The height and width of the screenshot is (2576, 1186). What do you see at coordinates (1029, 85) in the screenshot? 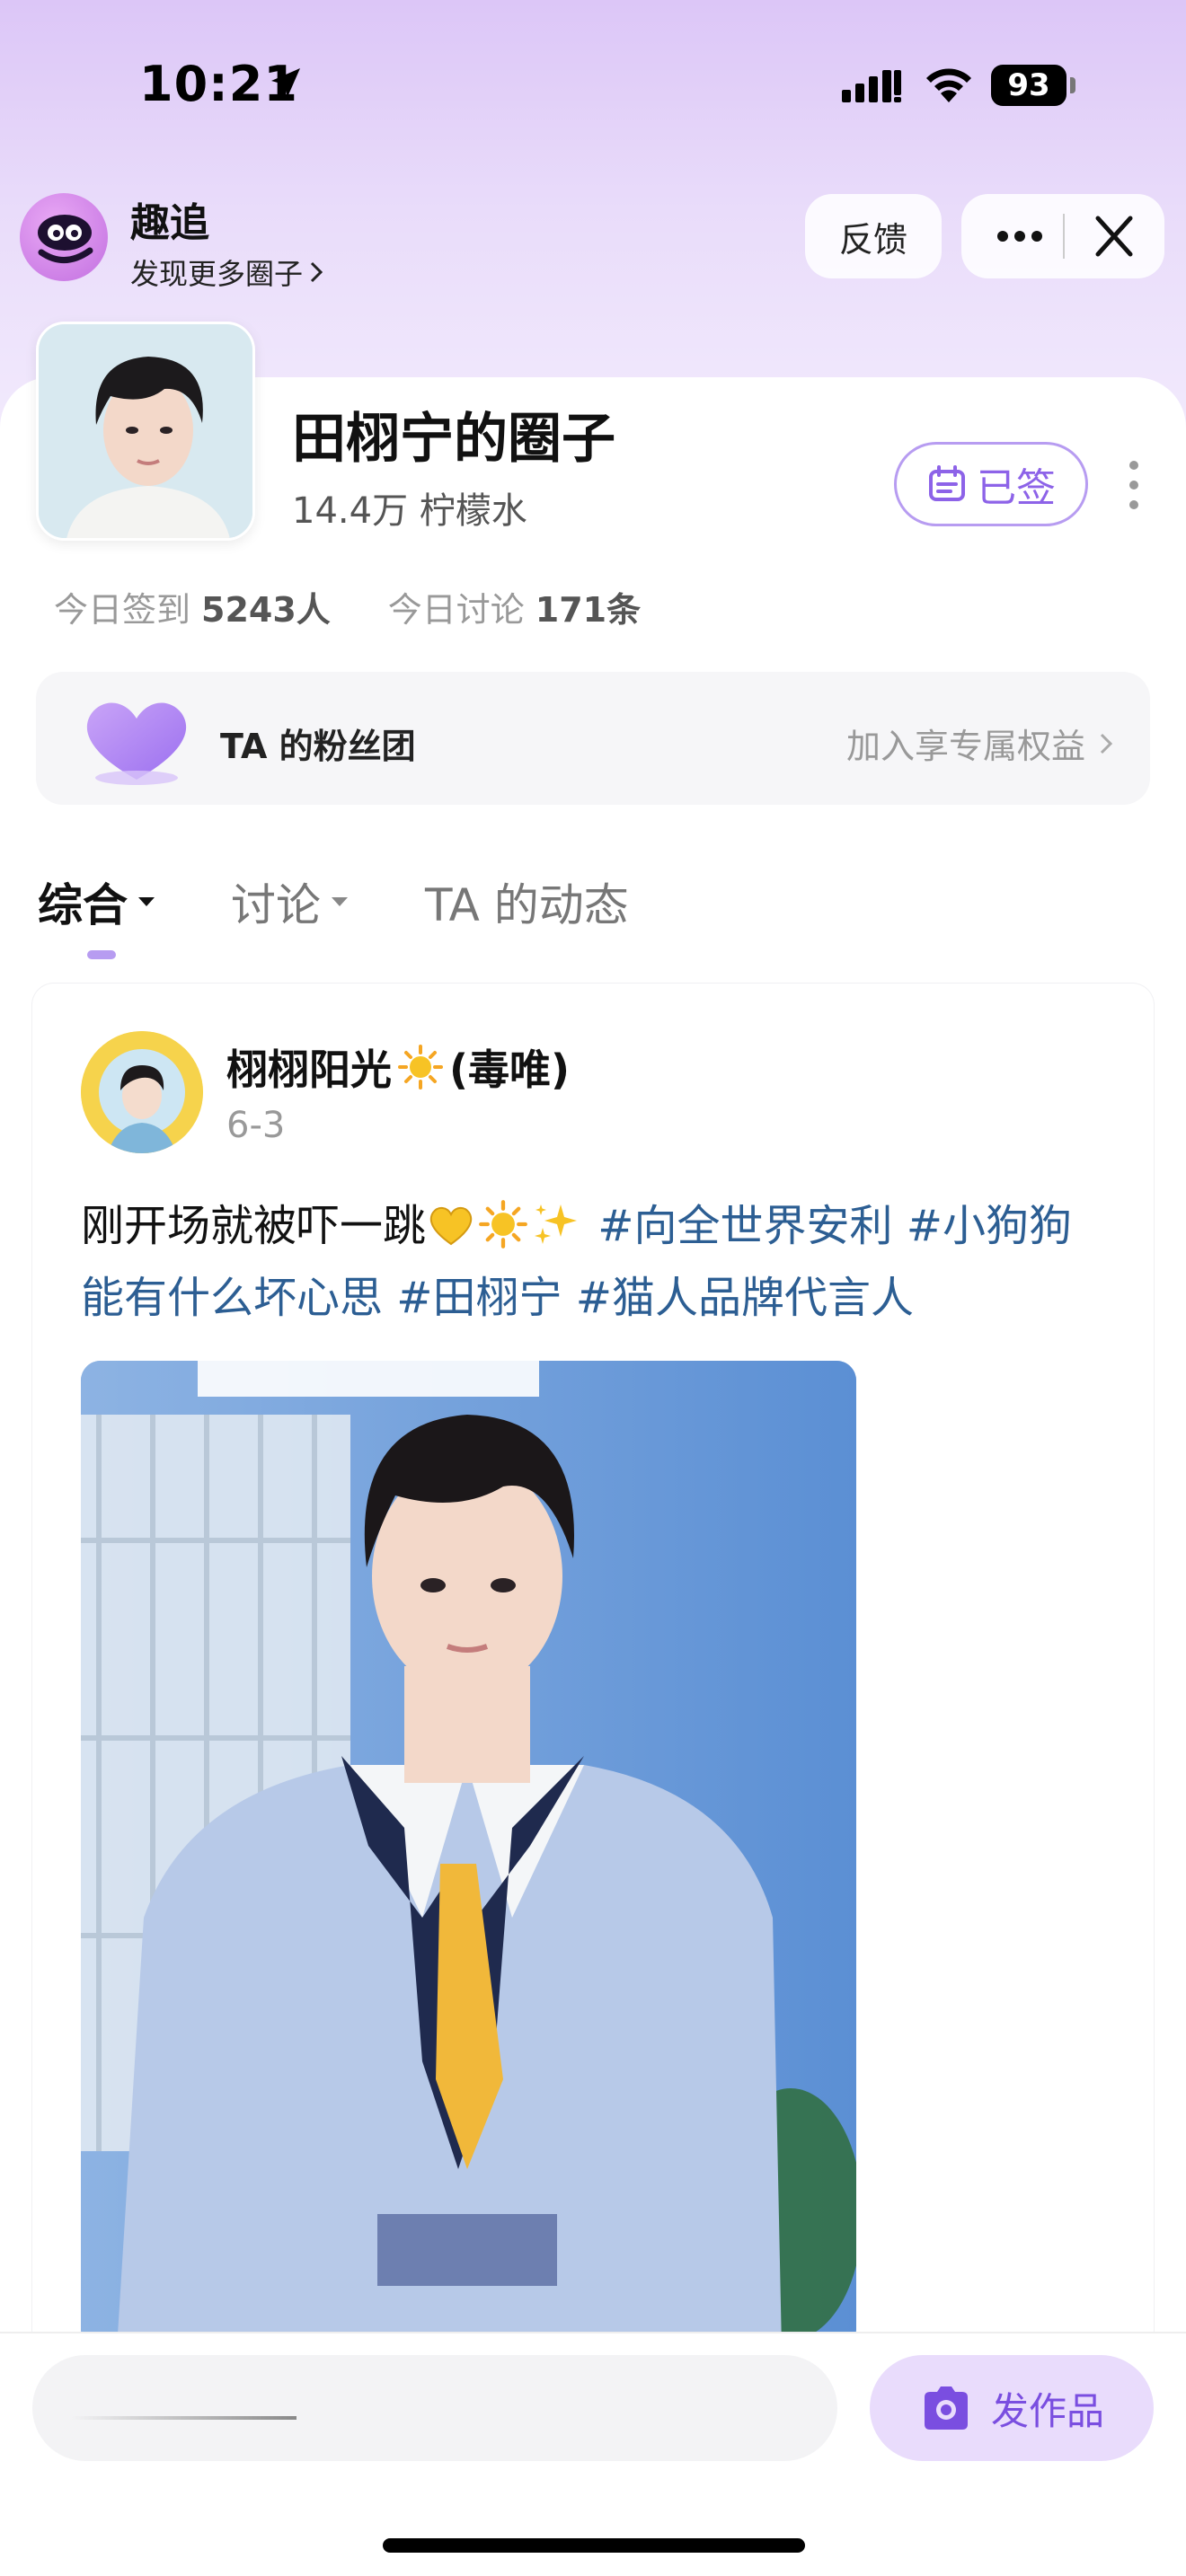
I see `battery-indicator: 93` at bounding box center [1029, 85].